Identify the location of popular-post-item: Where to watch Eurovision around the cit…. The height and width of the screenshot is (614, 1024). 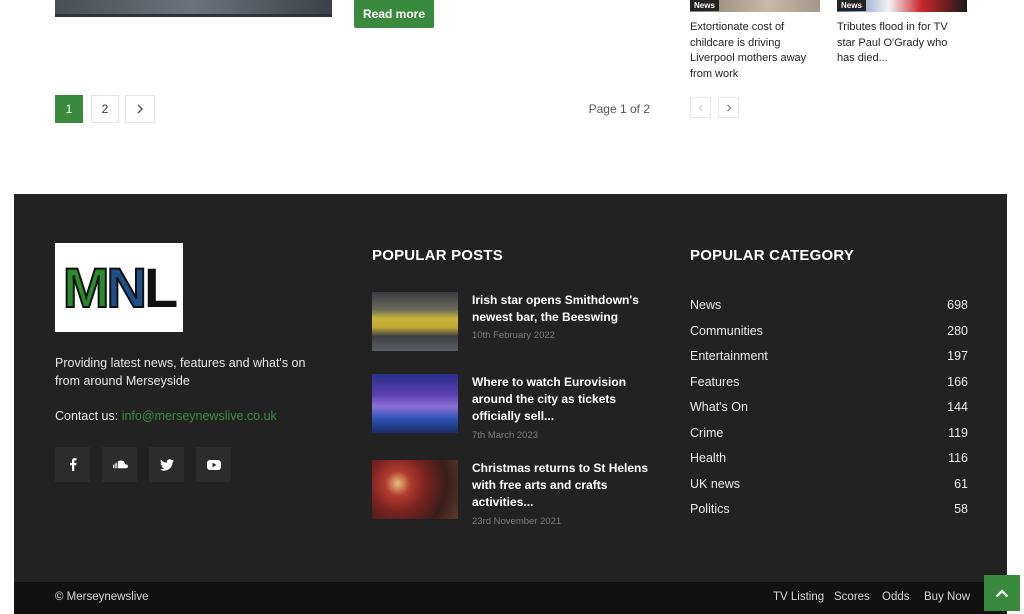
(522, 407).